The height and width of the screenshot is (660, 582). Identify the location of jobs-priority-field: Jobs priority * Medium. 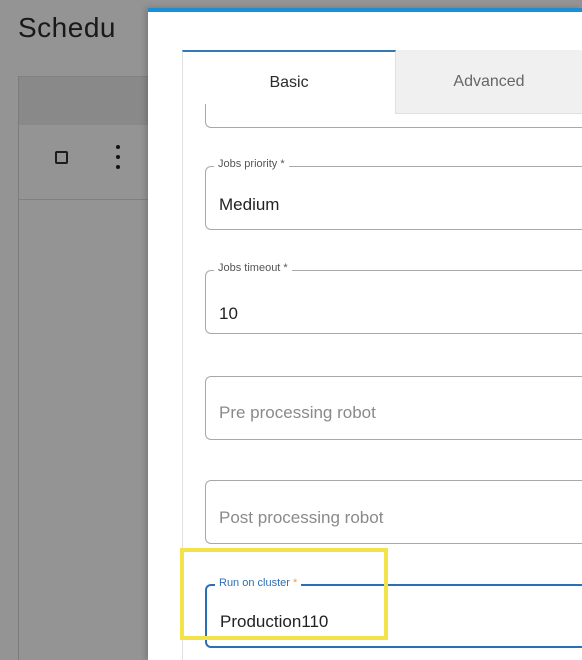
(393, 194).